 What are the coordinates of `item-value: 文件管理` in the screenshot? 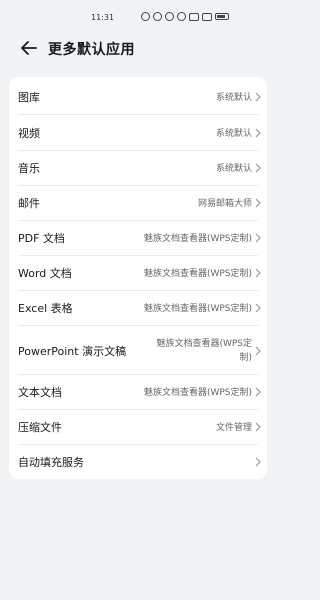 It's located at (233, 428).